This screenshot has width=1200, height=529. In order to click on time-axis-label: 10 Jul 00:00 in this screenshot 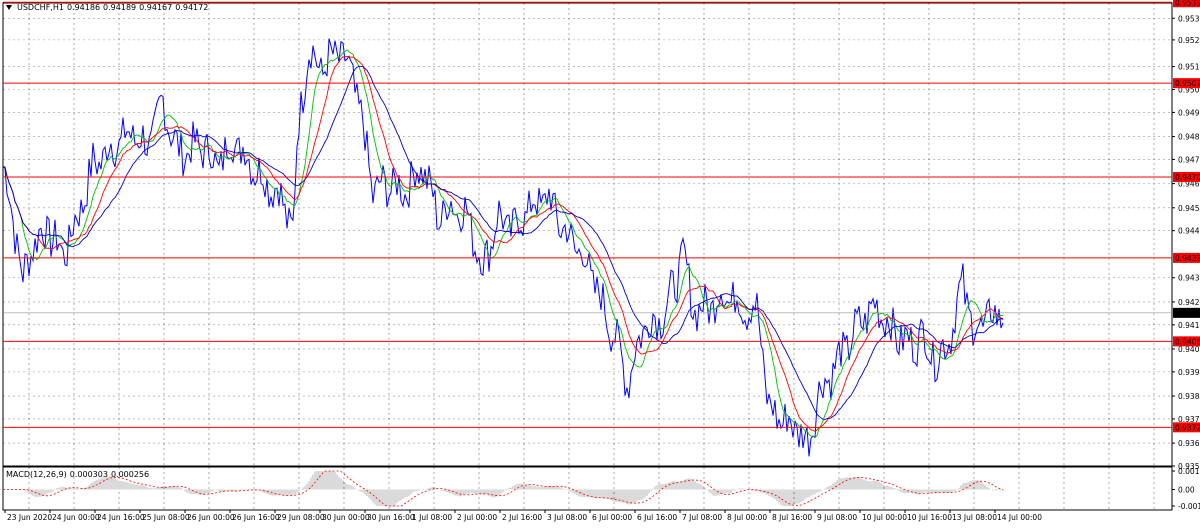, I will do `click(884, 517)`.